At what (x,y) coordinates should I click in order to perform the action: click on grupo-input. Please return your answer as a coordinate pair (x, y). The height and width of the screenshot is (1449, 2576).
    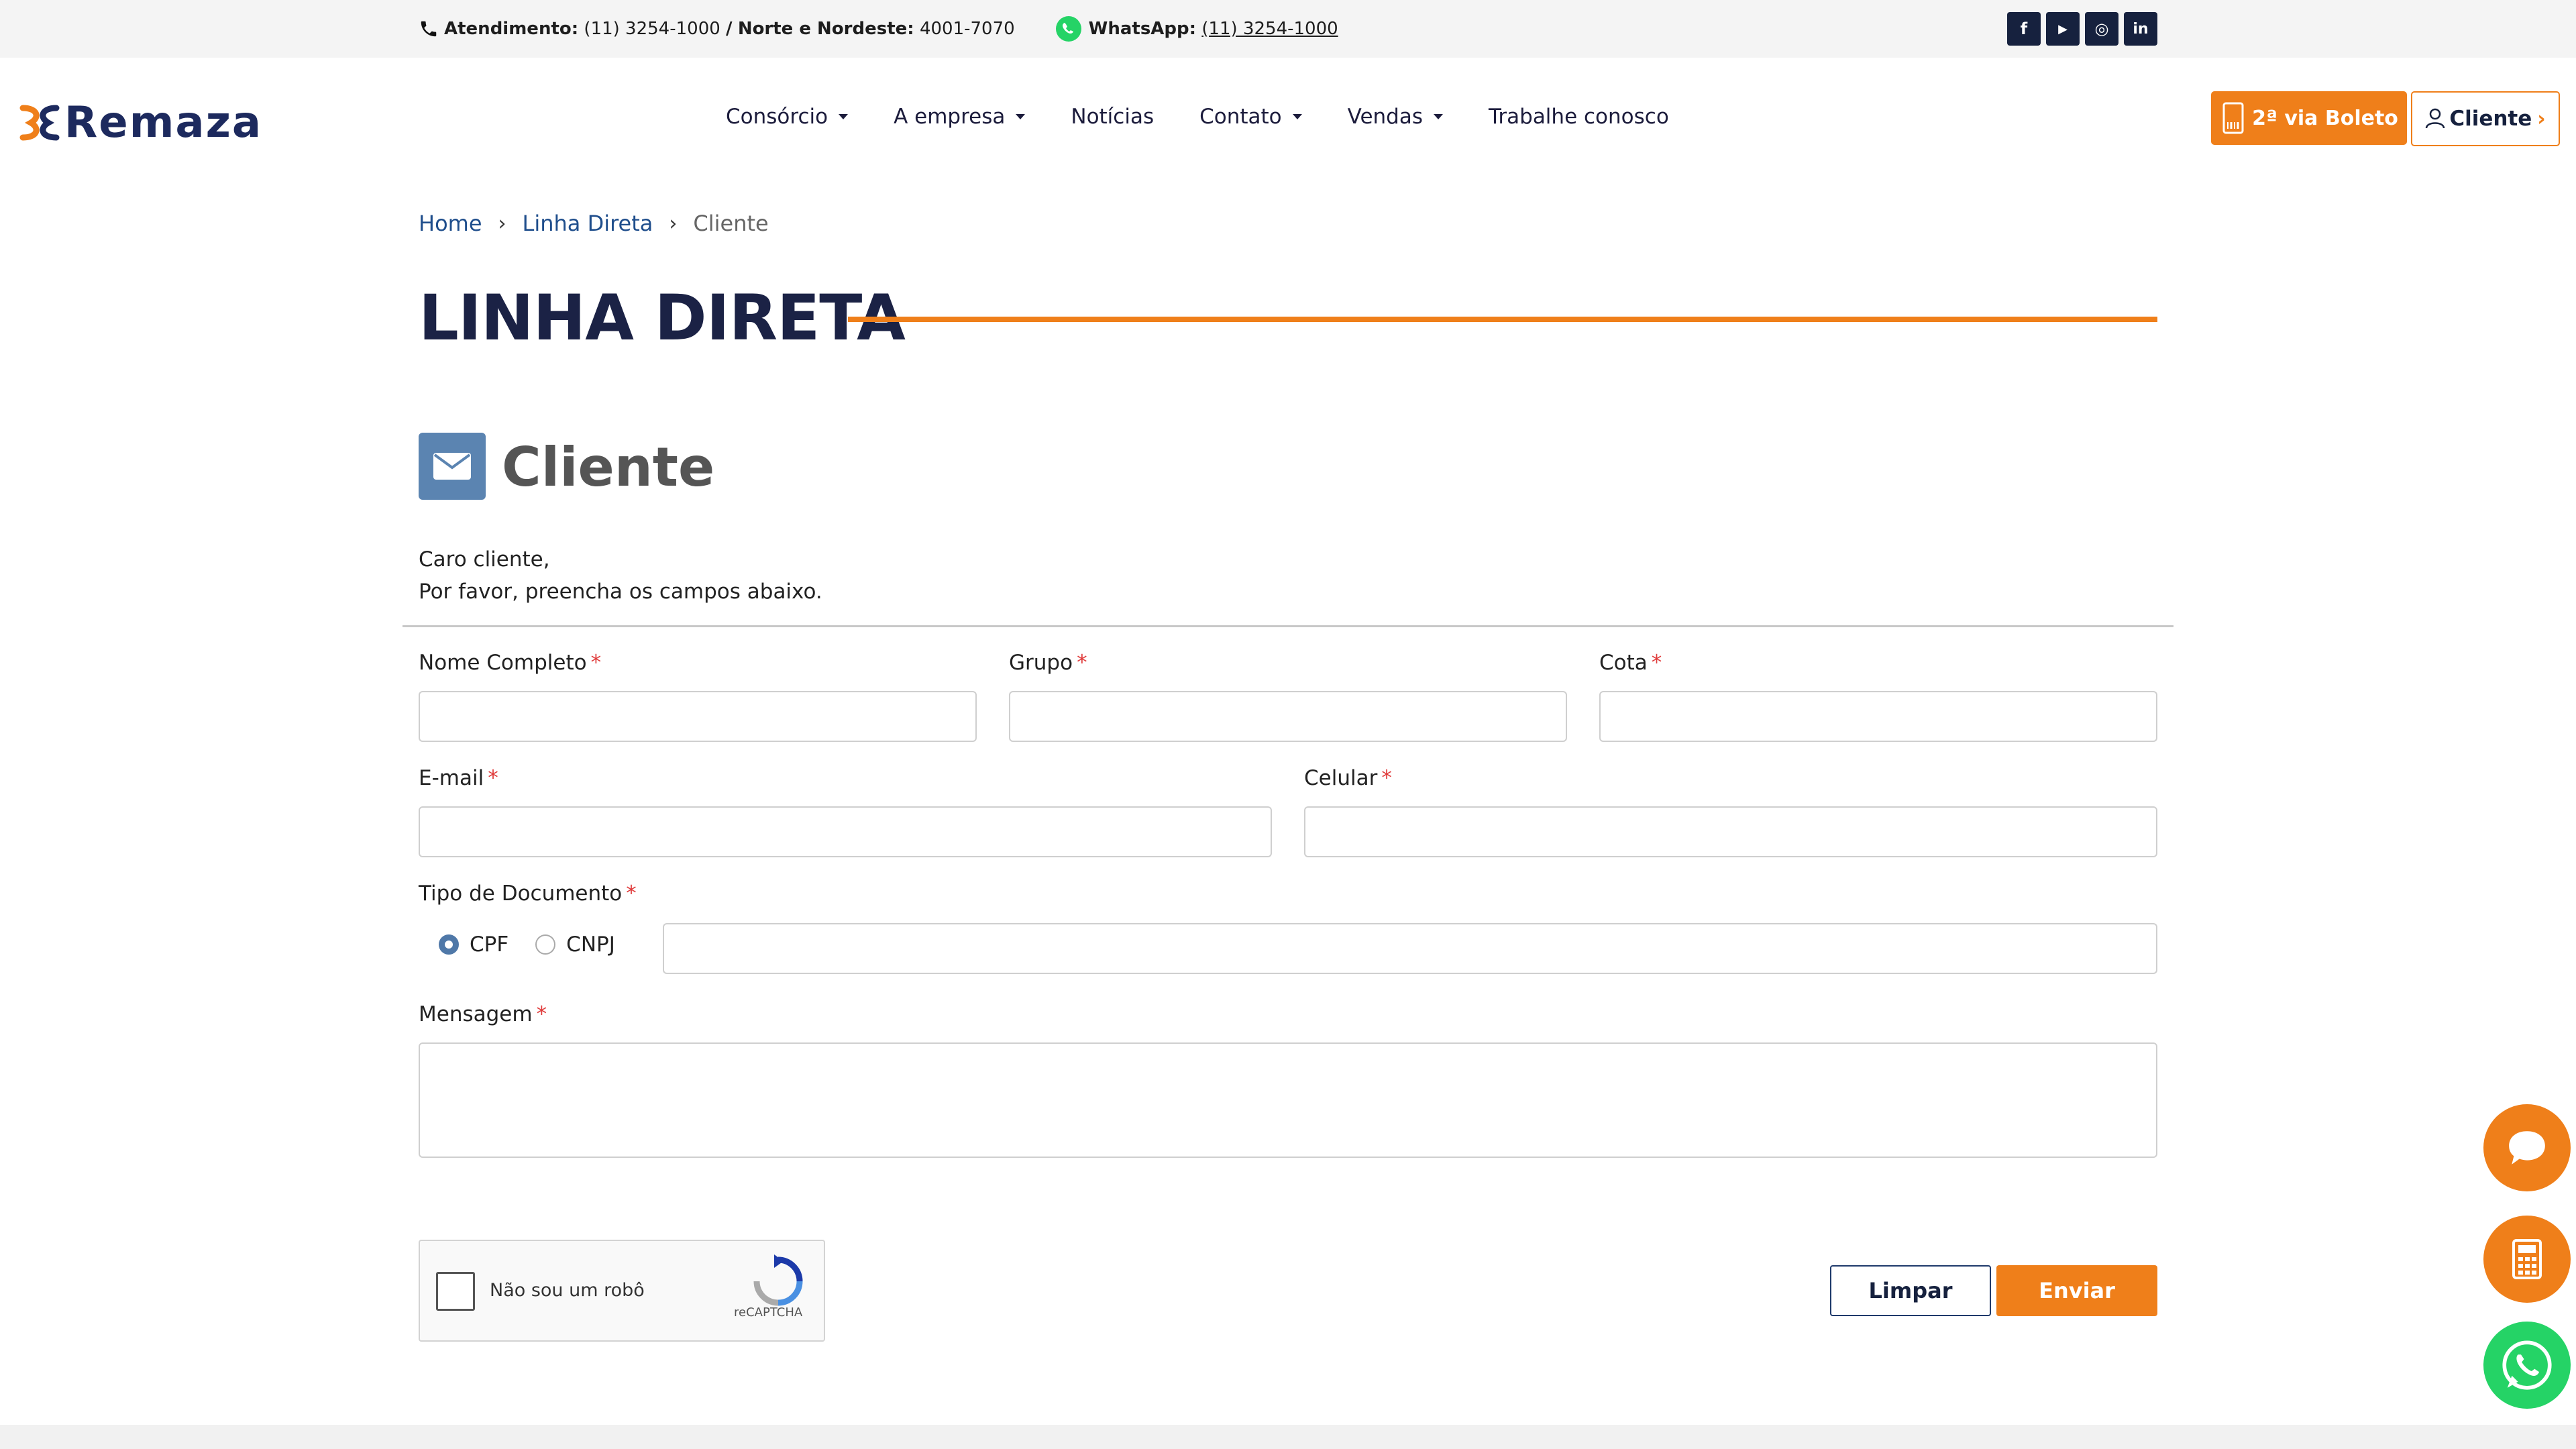
    Looking at the image, I should click on (1288, 716).